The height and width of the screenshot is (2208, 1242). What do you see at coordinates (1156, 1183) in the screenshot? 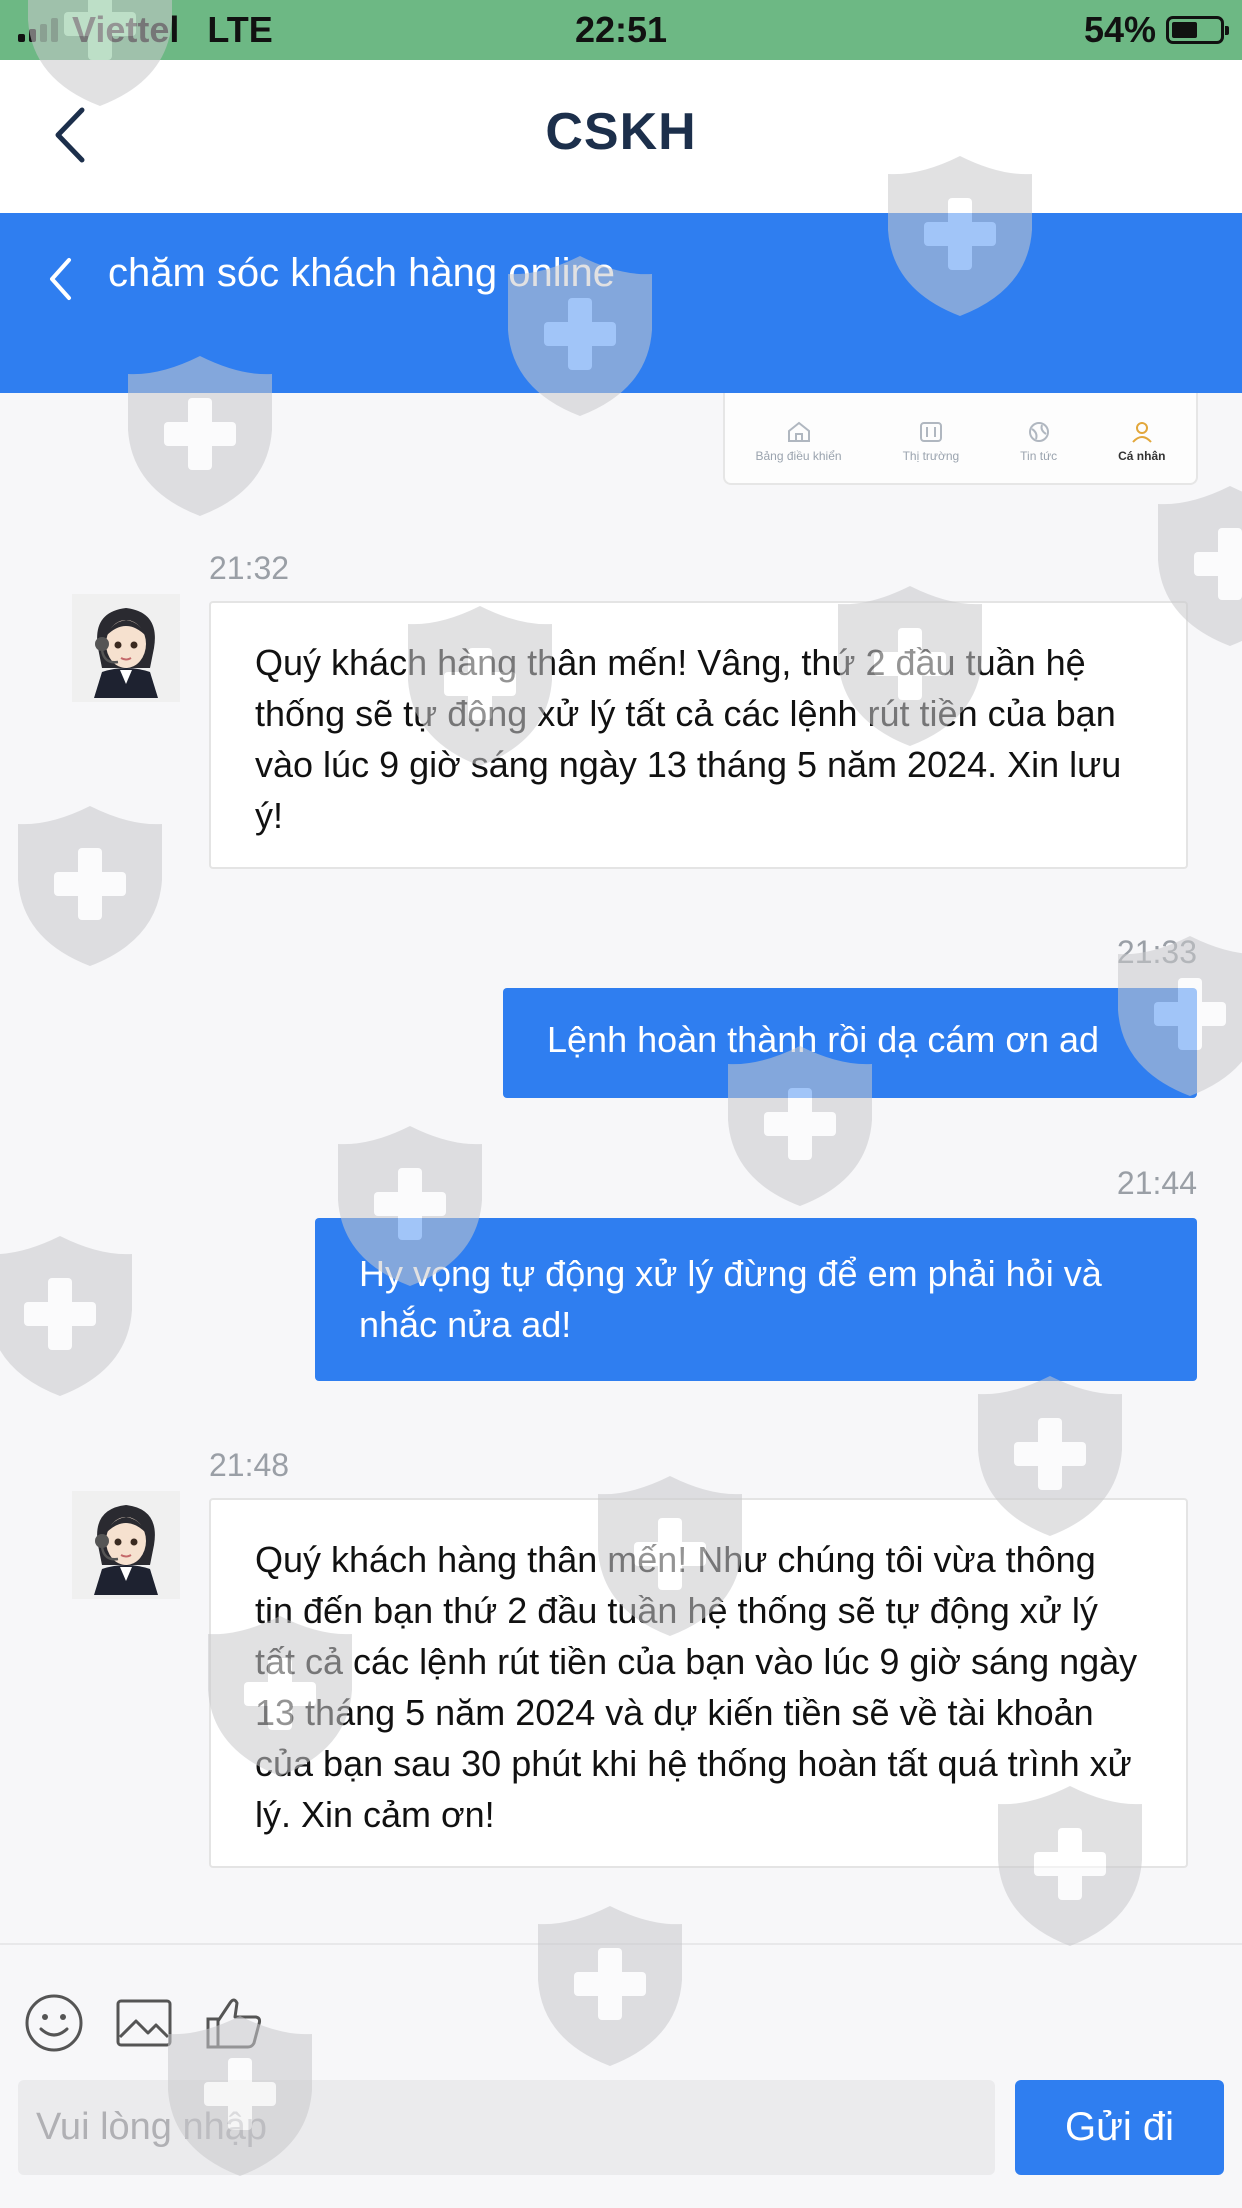
I see `message-time: 21:44` at bounding box center [1156, 1183].